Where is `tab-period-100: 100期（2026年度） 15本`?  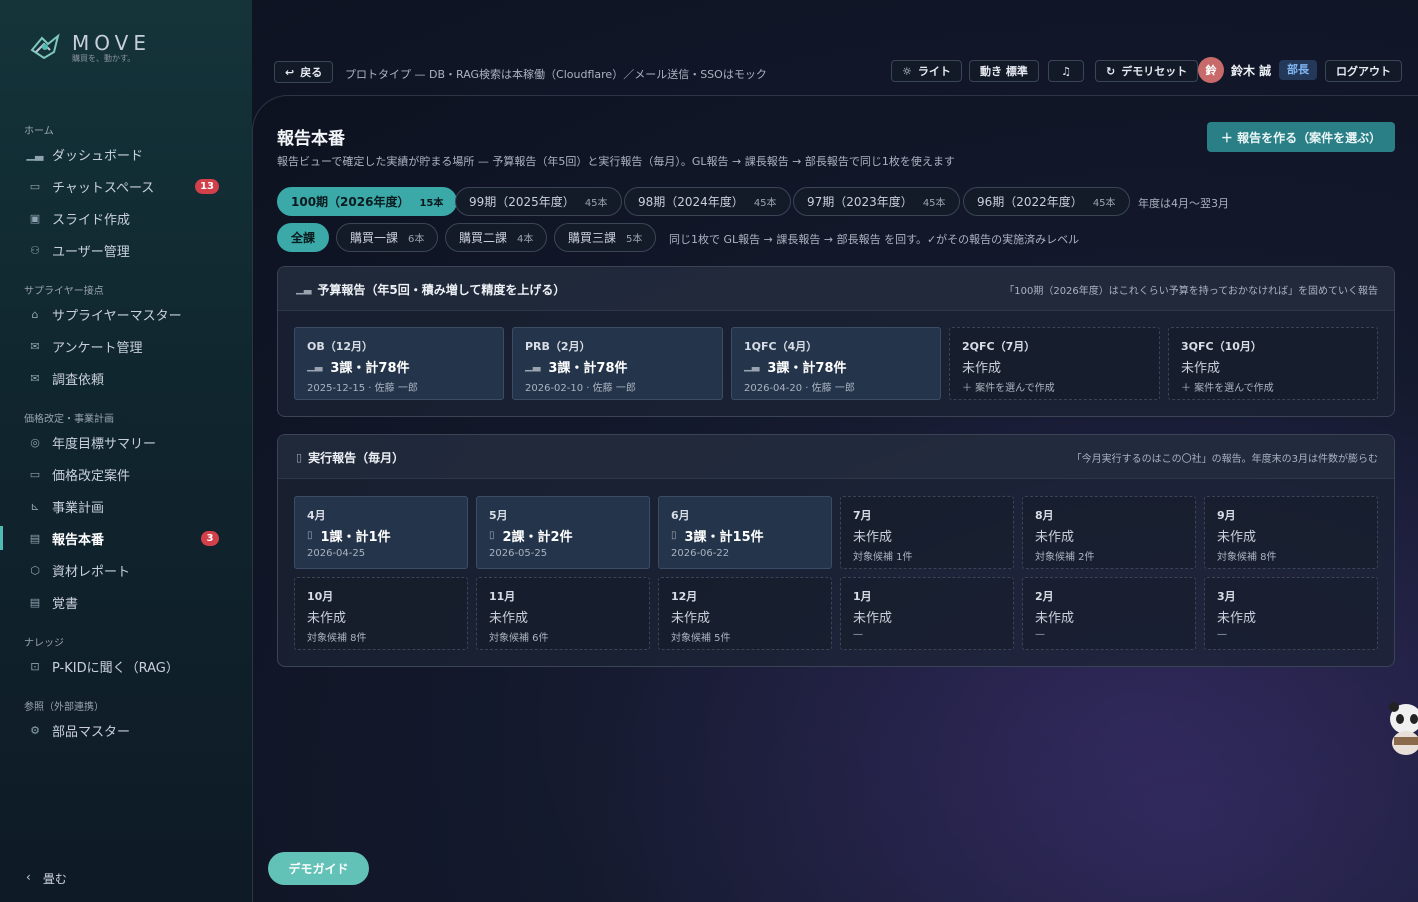 tab-period-100: 100期（2026年度） 15本 is located at coordinates (367, 201).